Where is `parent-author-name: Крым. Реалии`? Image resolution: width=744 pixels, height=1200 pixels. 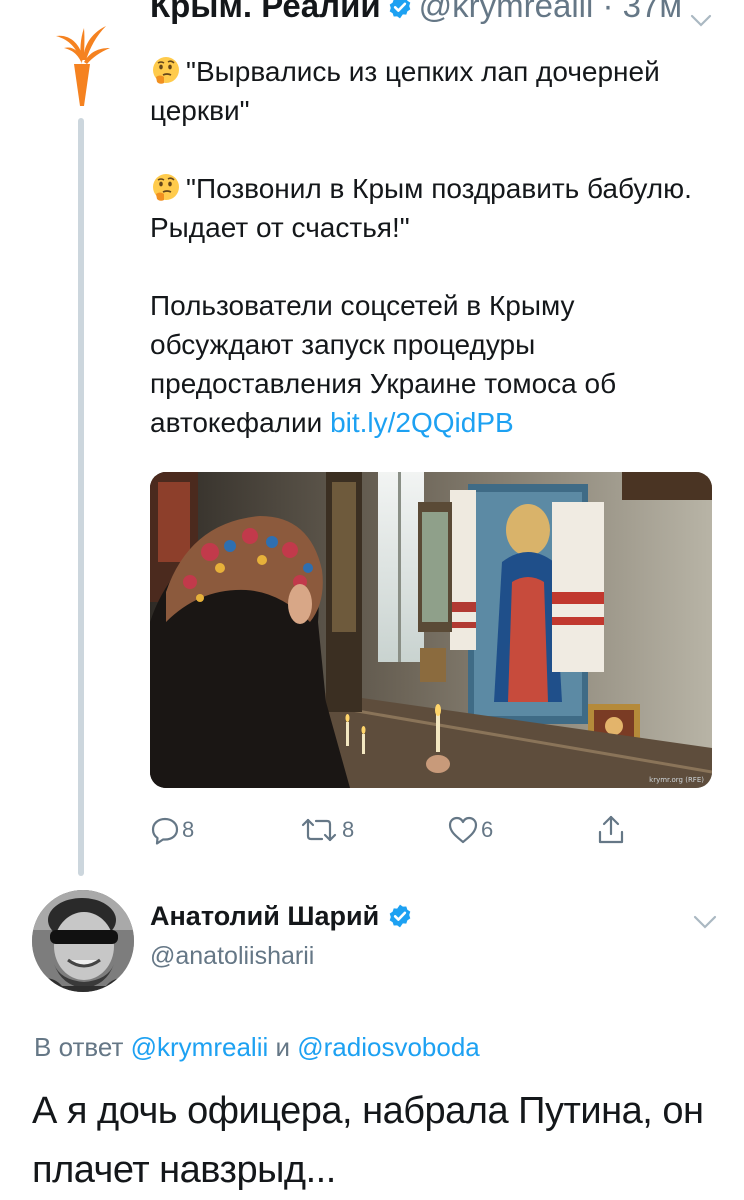
parent-author-name: Крым. Реалии is located at coordinates (265, 12).